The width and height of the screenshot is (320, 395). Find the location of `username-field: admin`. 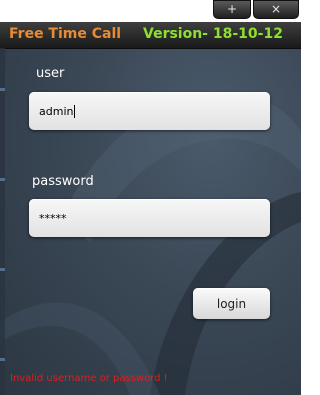

username-field: admin is located at coordinates (149, 111).